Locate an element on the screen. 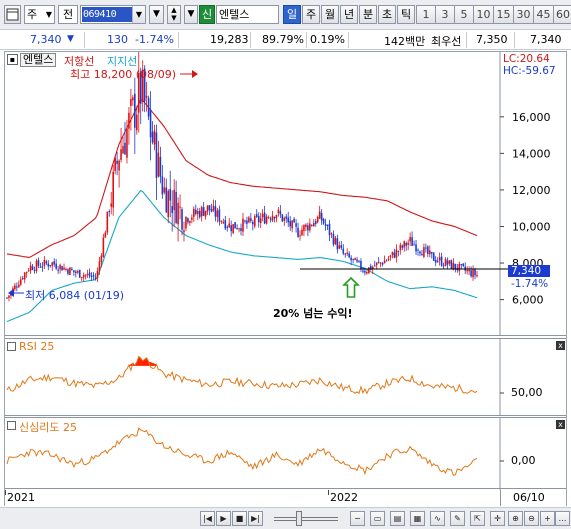 The image size is (571, 529). period-day-button: 일 is located at coordinates (292, 14).